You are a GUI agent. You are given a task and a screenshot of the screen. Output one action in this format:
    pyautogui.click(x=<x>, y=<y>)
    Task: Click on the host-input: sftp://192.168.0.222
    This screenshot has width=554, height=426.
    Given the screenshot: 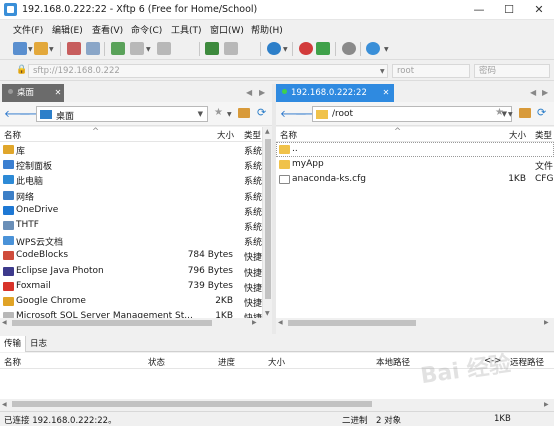 What is the action you would take?
    pyautogui.click(x=208, y=71)
    